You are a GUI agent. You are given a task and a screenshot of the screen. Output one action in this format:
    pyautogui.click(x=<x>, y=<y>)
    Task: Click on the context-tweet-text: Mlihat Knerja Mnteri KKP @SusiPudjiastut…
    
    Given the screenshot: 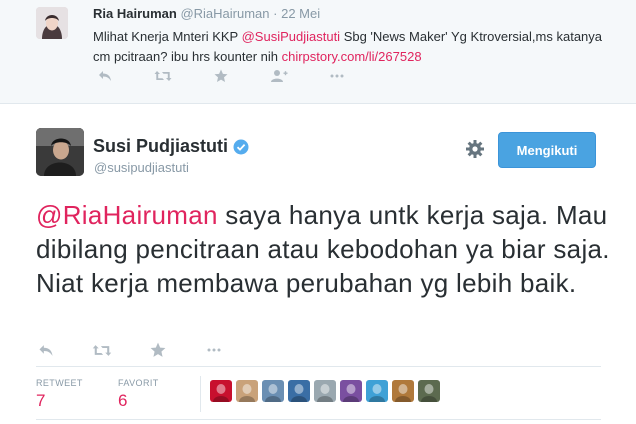 What is the action you would take?
    pyautogui.click(x=353, y=47)
    